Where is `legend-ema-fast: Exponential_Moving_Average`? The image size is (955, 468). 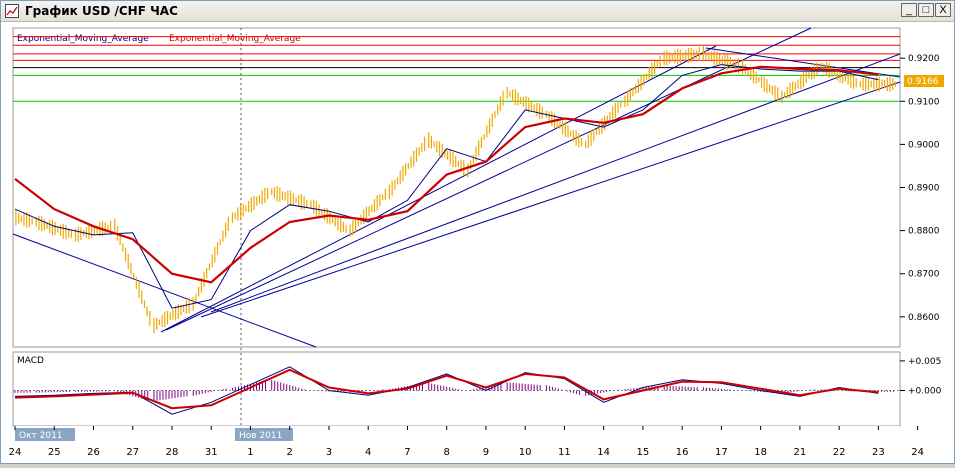 legend-ema-fast: Exponential_Moving_Average is located at coordinates (83, 39).